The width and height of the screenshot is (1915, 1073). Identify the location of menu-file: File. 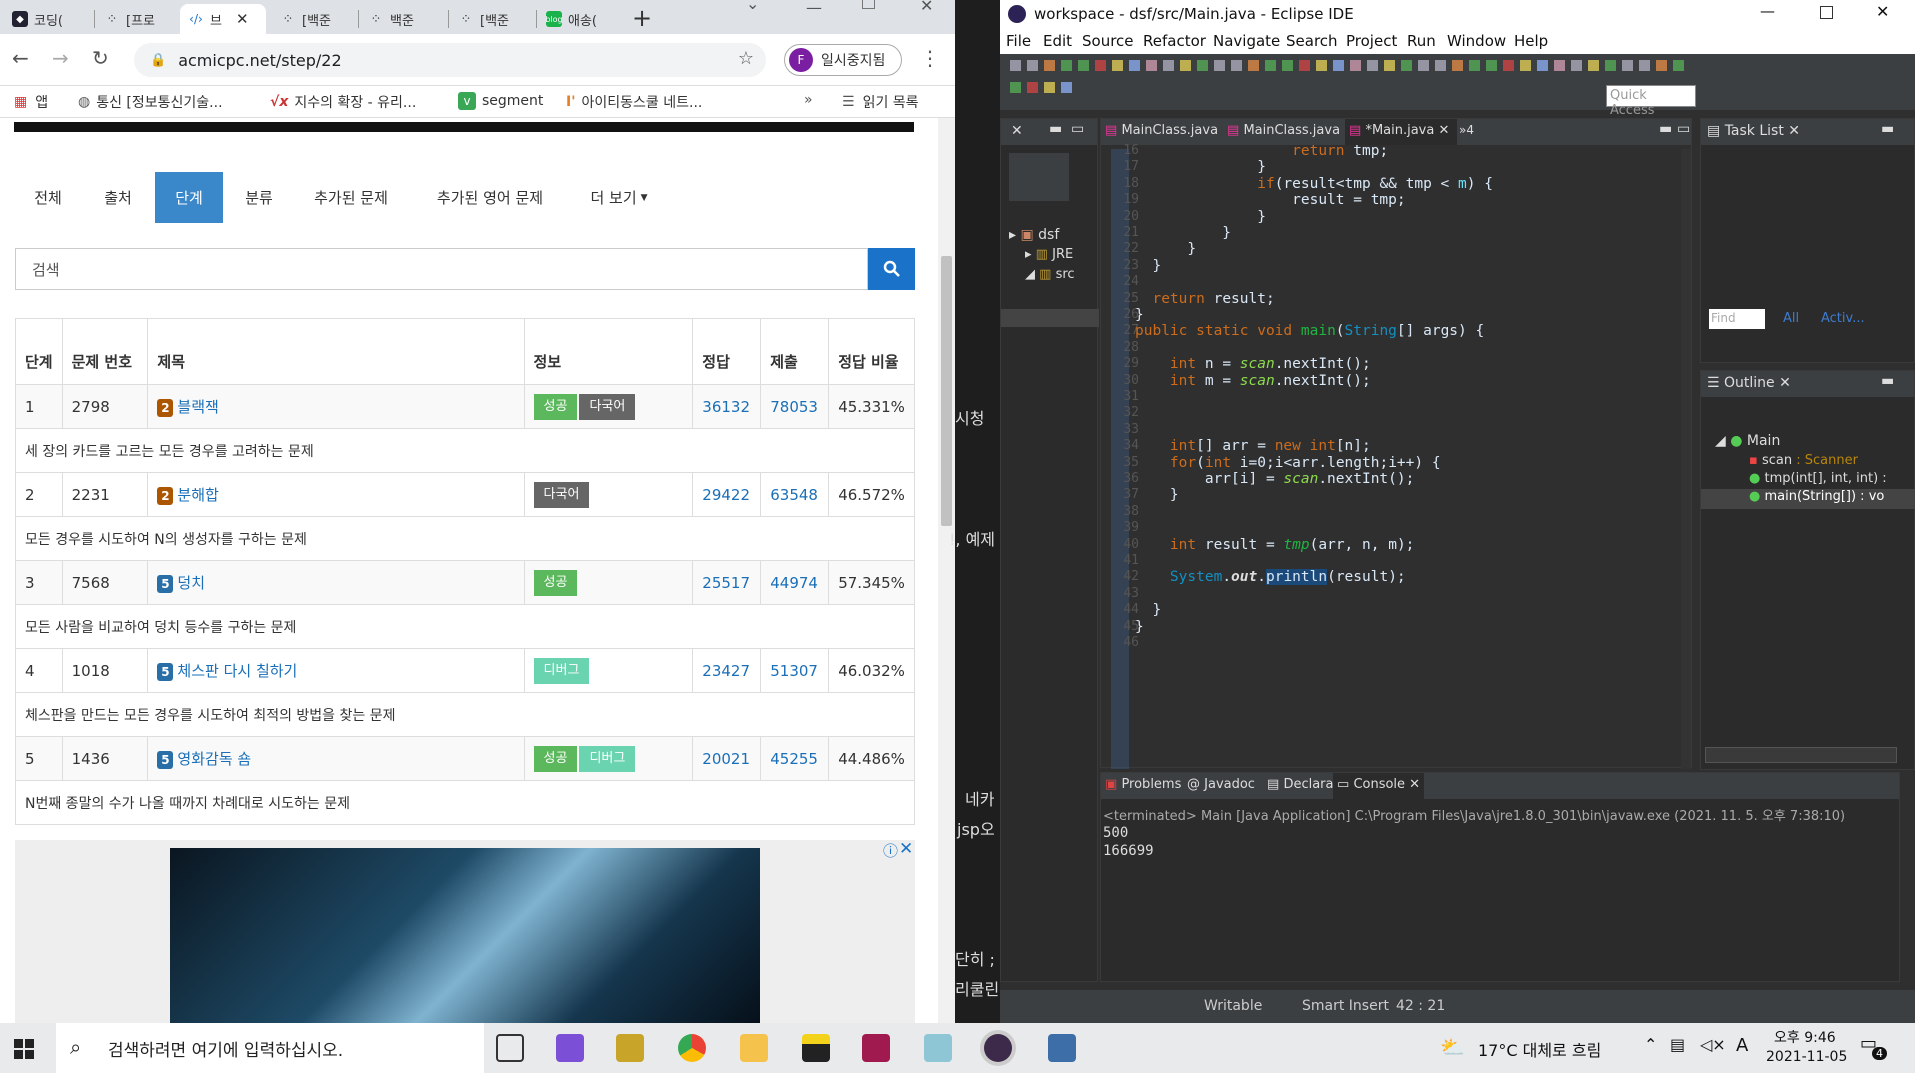
(1018, 41).